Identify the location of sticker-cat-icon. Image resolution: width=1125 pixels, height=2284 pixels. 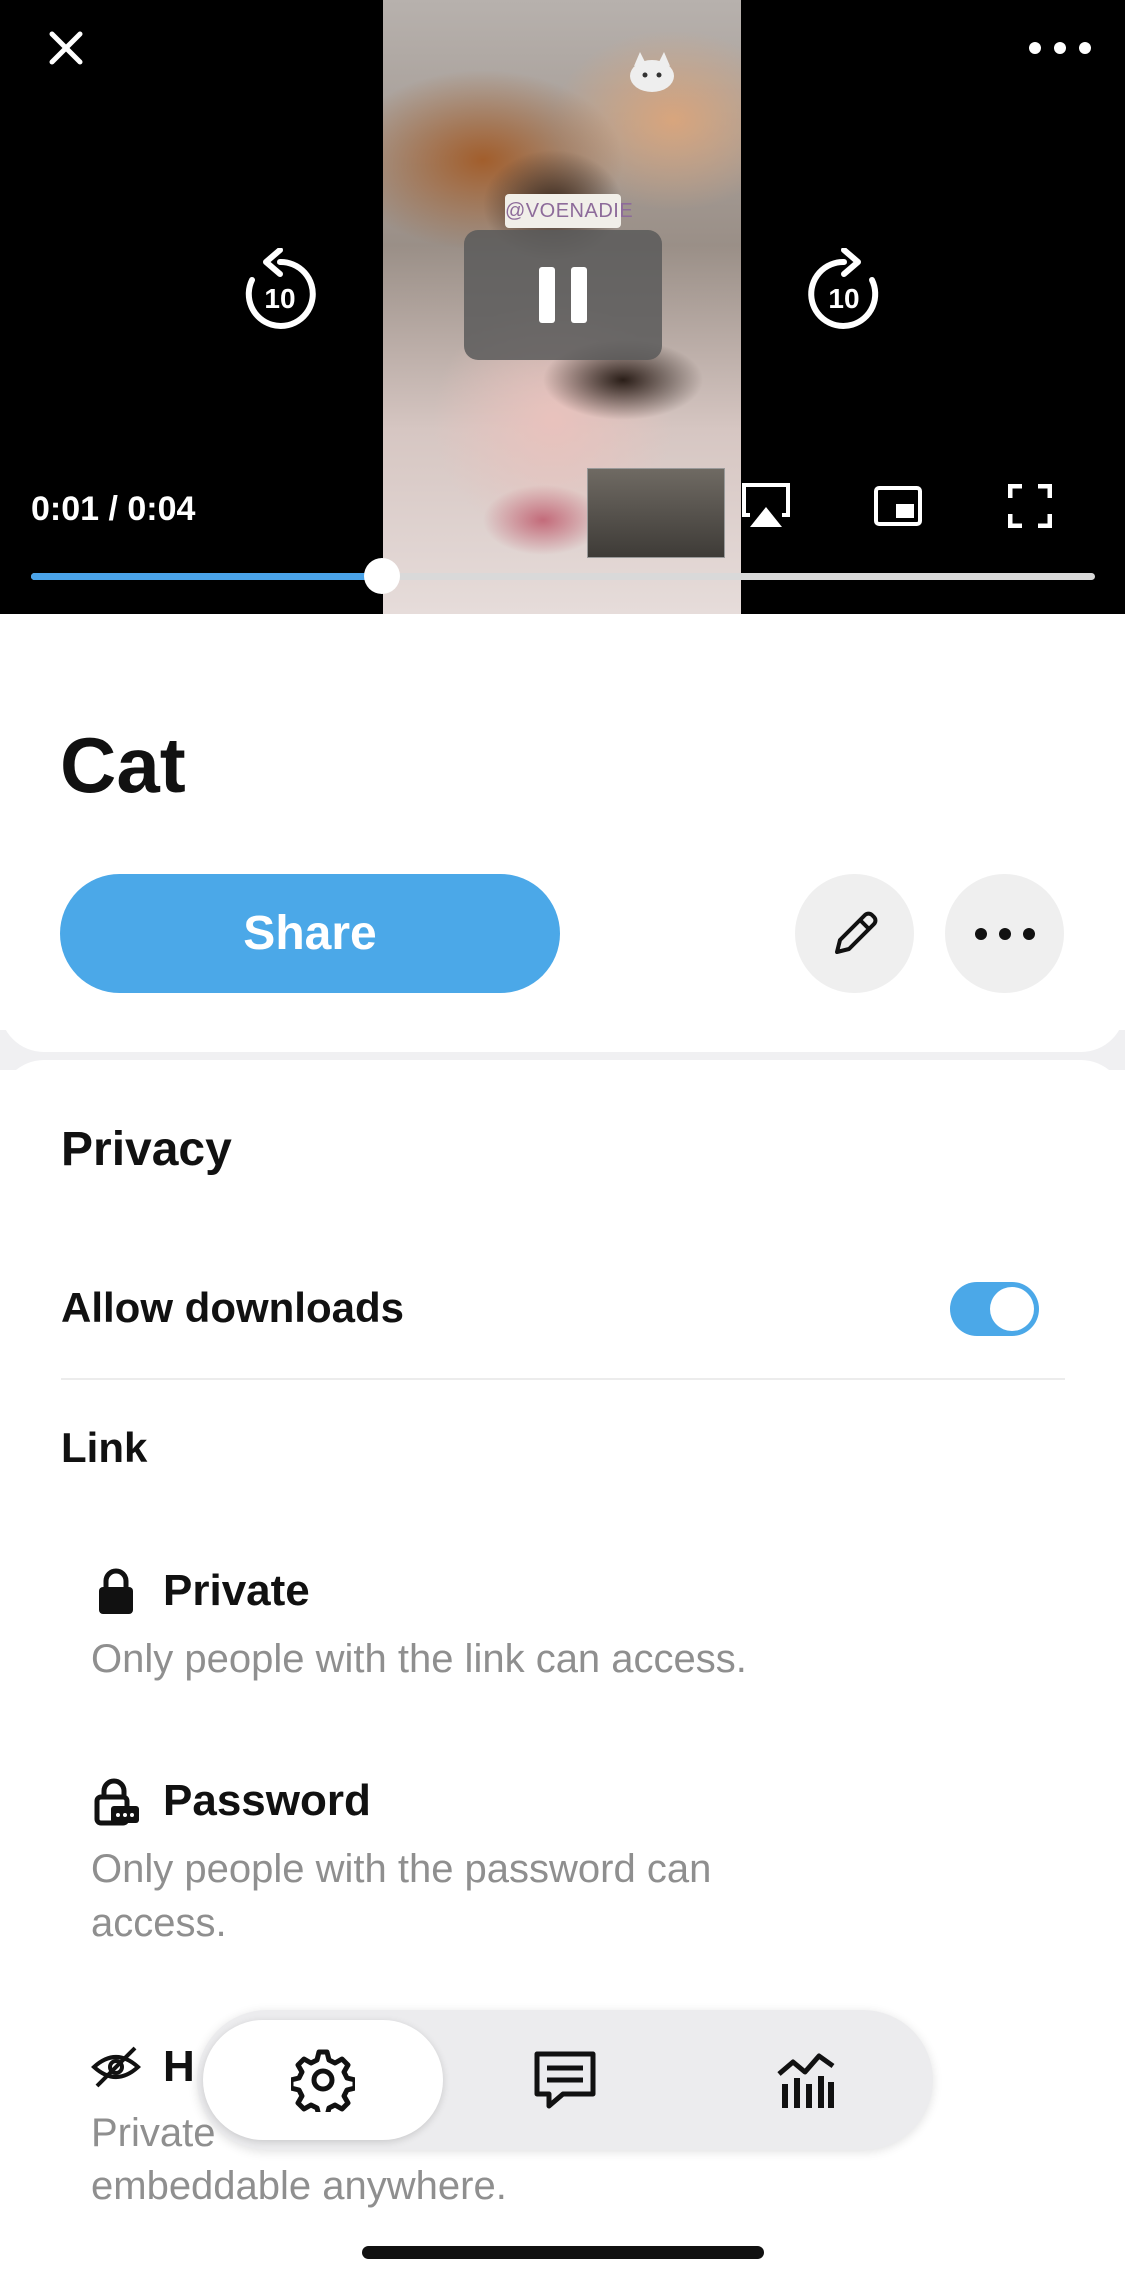
(652, 72).